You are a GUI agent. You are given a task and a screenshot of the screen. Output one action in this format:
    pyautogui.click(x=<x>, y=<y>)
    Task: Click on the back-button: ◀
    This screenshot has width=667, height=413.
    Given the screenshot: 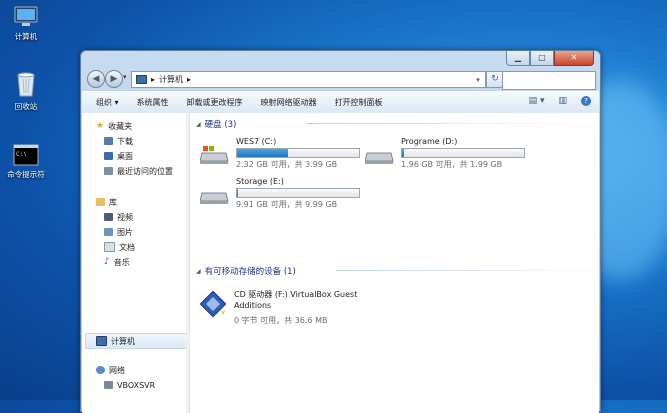 What is the action you would take?
    pyautogui.click(x=96, y=79)
    